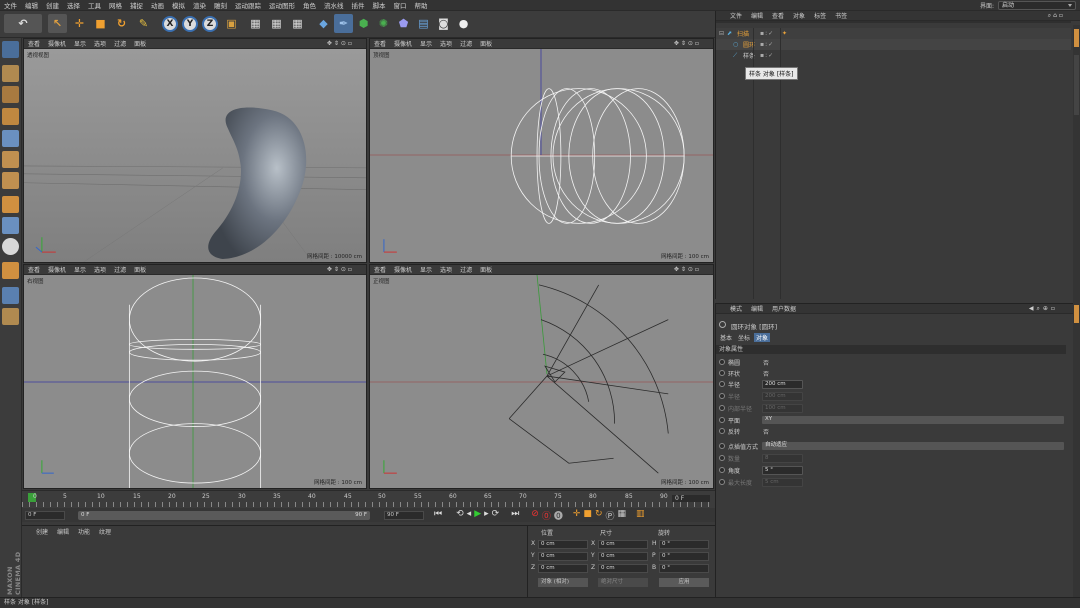 Image resolution: width=1080 pixels, height=608 pixels. What do you see at coordinates (782, 384) in the screenshot?
I see `radius-field: 200 cm` at bounding box center [782, 384].